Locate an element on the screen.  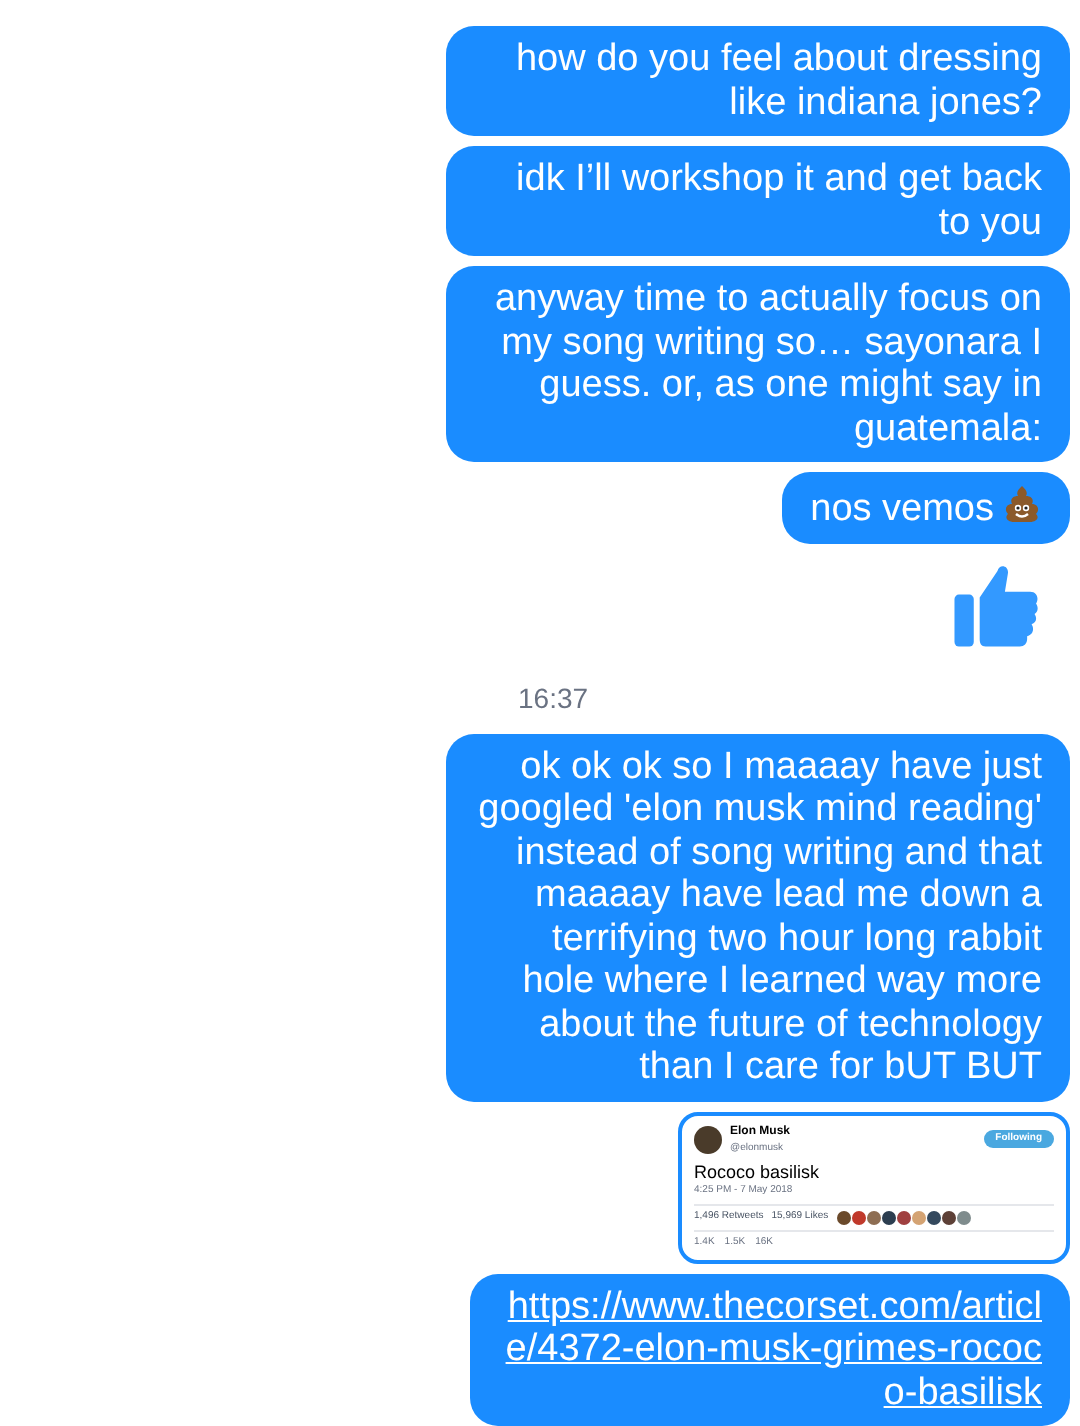
message-bubble: how do you feel about dressing like indiana jones? is located at coordinates (758, 81).